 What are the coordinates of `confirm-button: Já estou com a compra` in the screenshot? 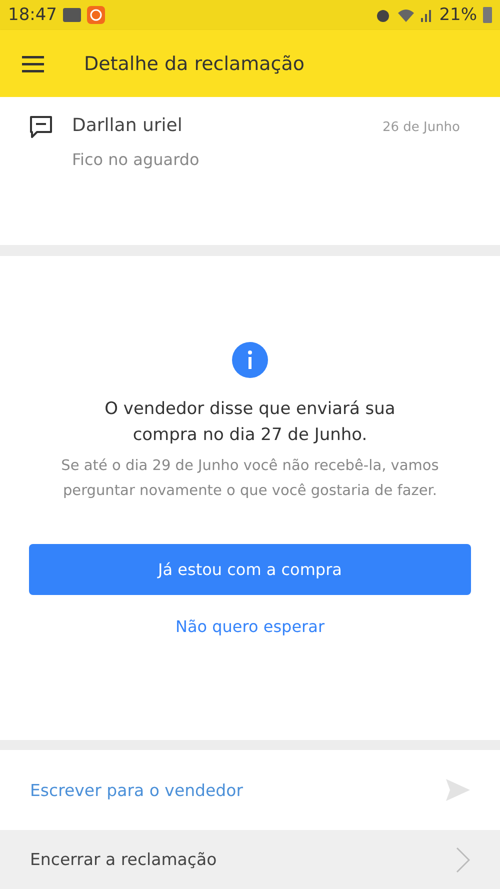 It's located at (250, 569).